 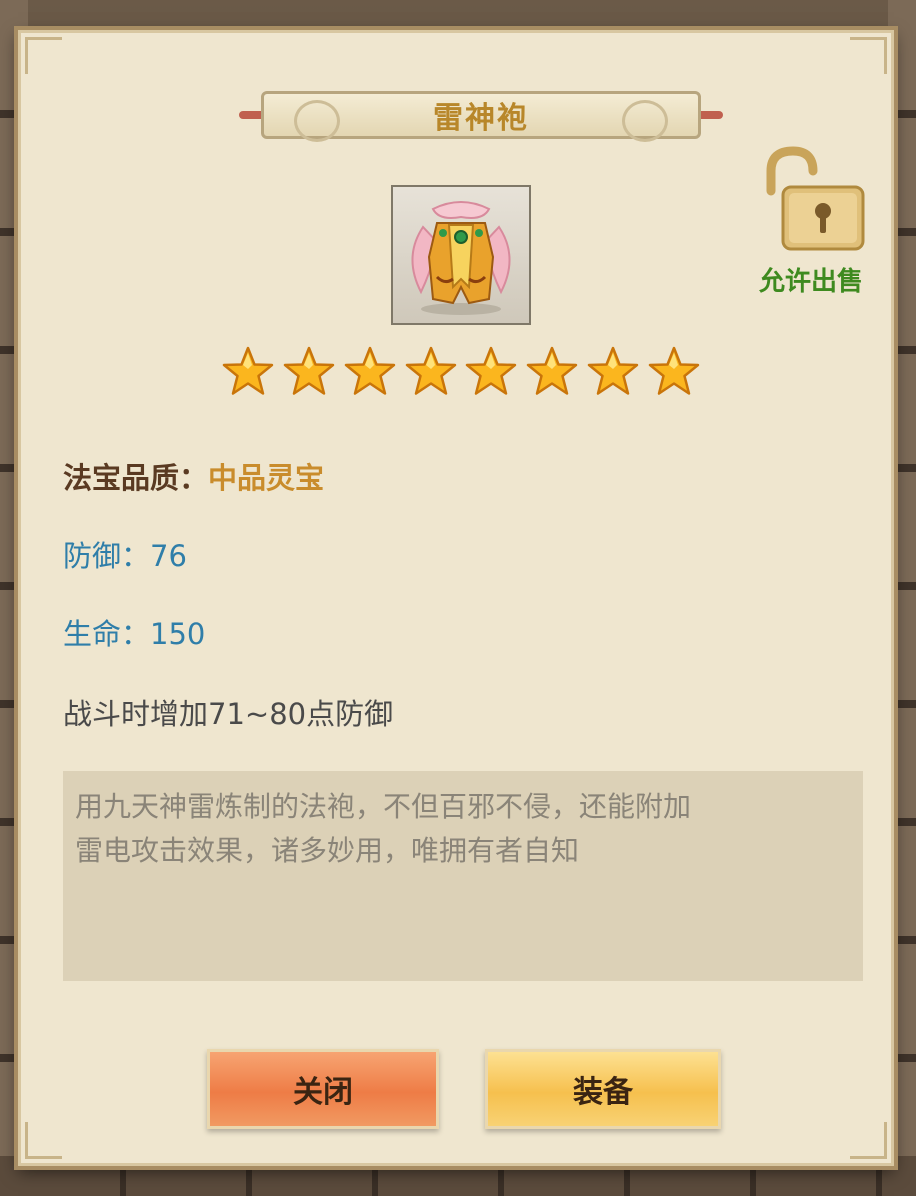 I want to click on close-button: 关闭, so click(x=323, y=1089).